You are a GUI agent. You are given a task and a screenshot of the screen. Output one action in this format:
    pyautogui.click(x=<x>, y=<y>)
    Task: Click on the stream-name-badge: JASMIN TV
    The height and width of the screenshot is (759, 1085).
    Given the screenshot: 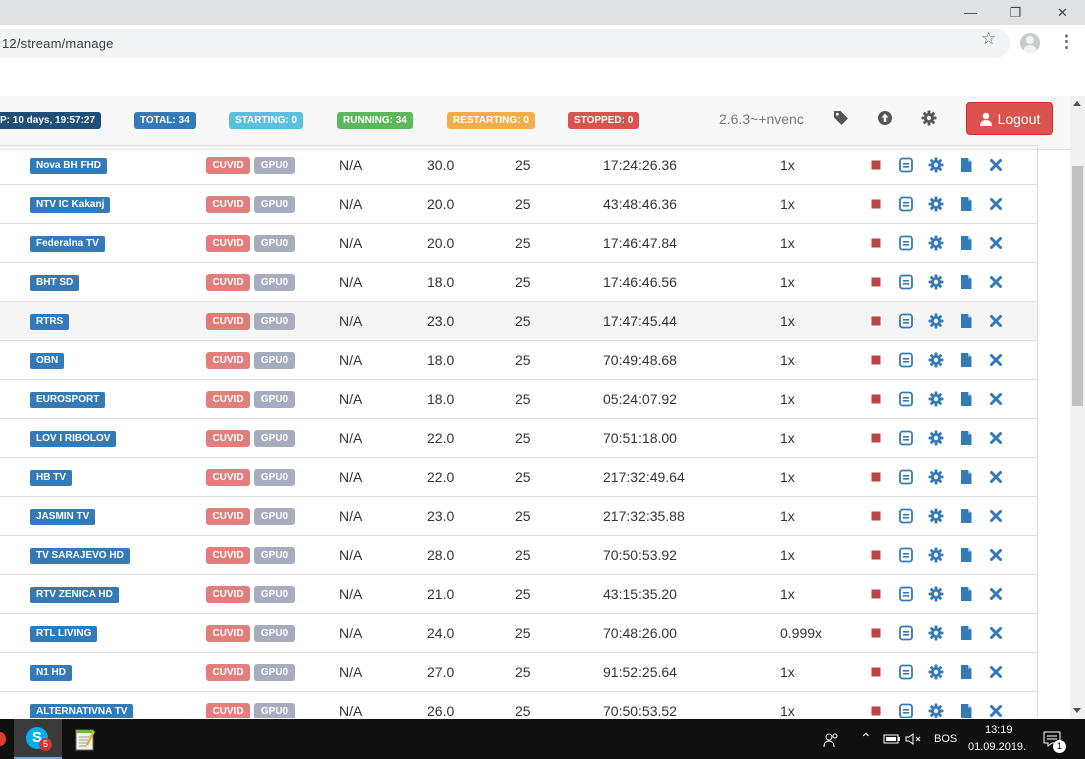 What is the action you would take?
    pyautogui.click(x=63, y=517)
    